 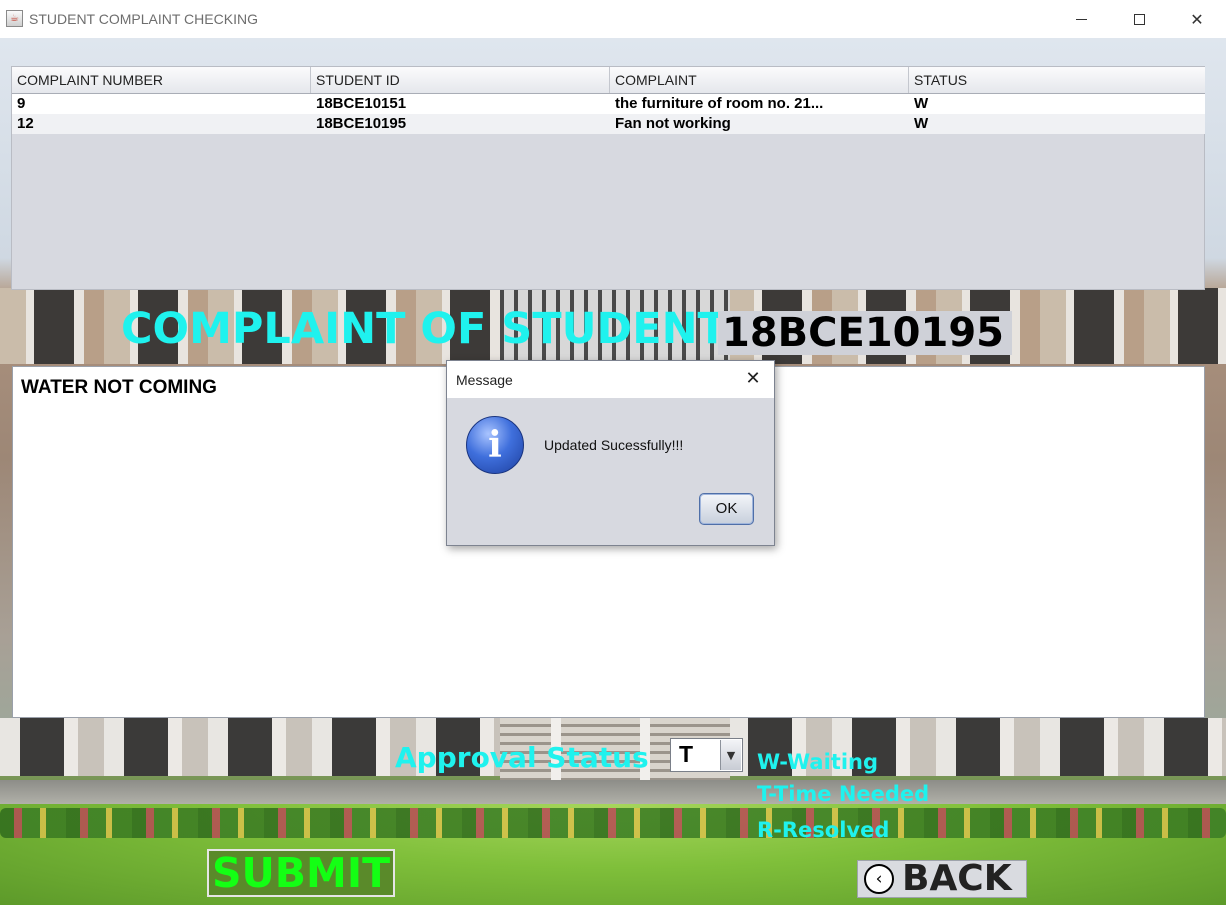 What do you see at coordinates (957, 878) in the screenshot?
I see `back-button-label: BACK` at bounding box center [957, 878].